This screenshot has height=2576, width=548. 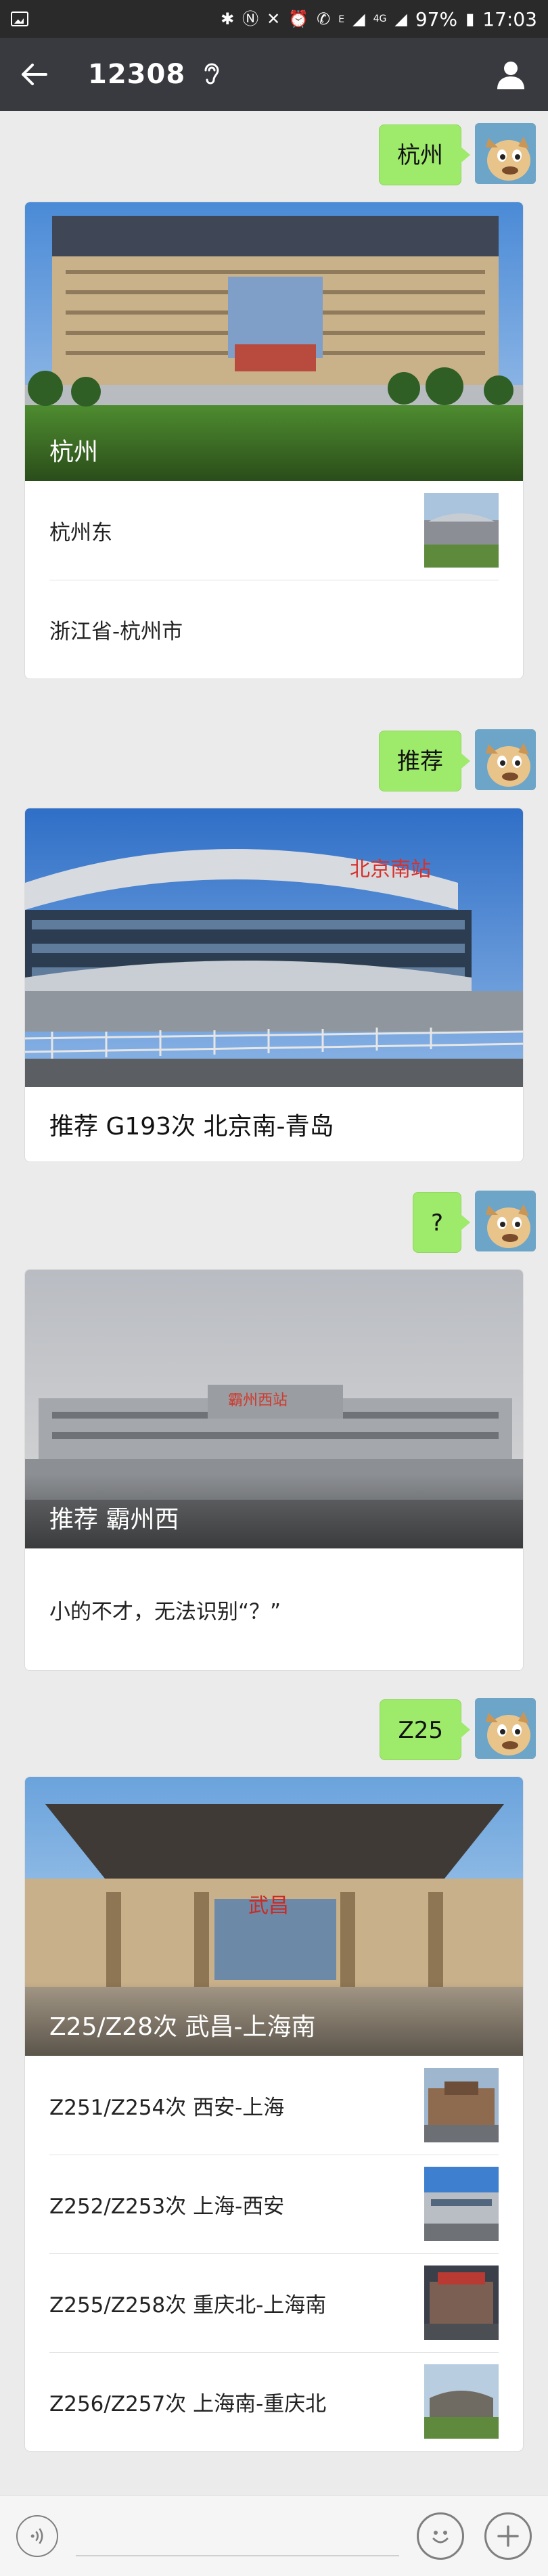 I want to click on battery-percent: 97%, so click(x=437, y=18).